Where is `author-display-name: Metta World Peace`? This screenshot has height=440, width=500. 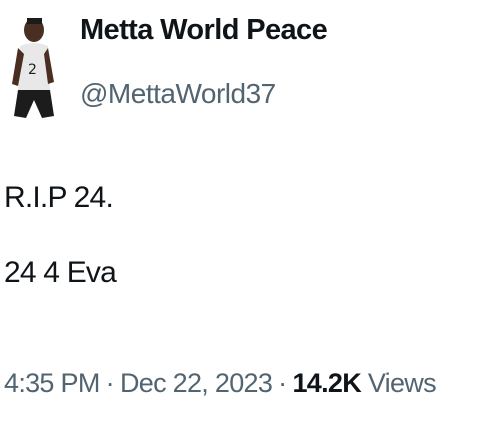
author-display-name: Metta World Peace is located at coordinates (204, 30).